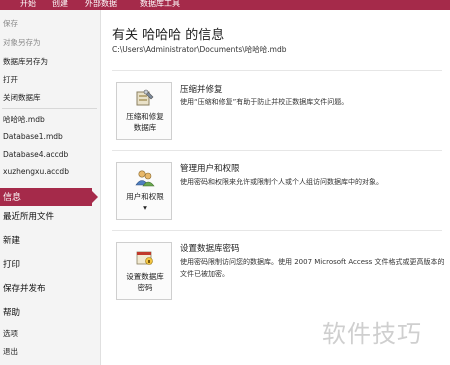 Image resolution: width=450 pixels, height=365 pixels. What do you see at coordinates (145, 282) in the screenshot?
I see `set-database-password-label: 设置数据库 密码` at bounding box center [145, 282].